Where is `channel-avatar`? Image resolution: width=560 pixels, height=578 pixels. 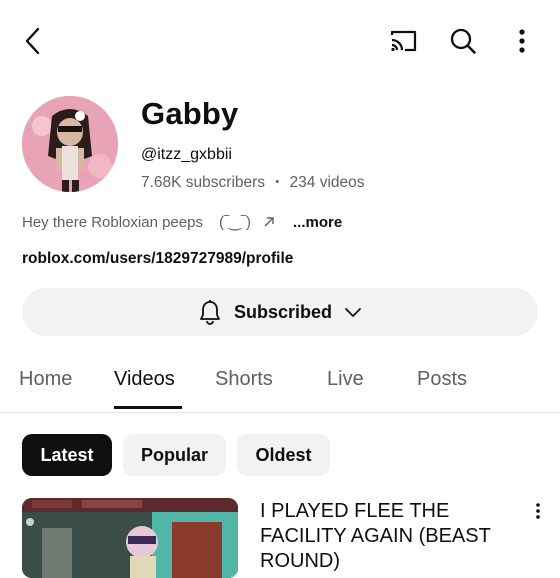 channel-avatar is located at coordinates (70, 144).